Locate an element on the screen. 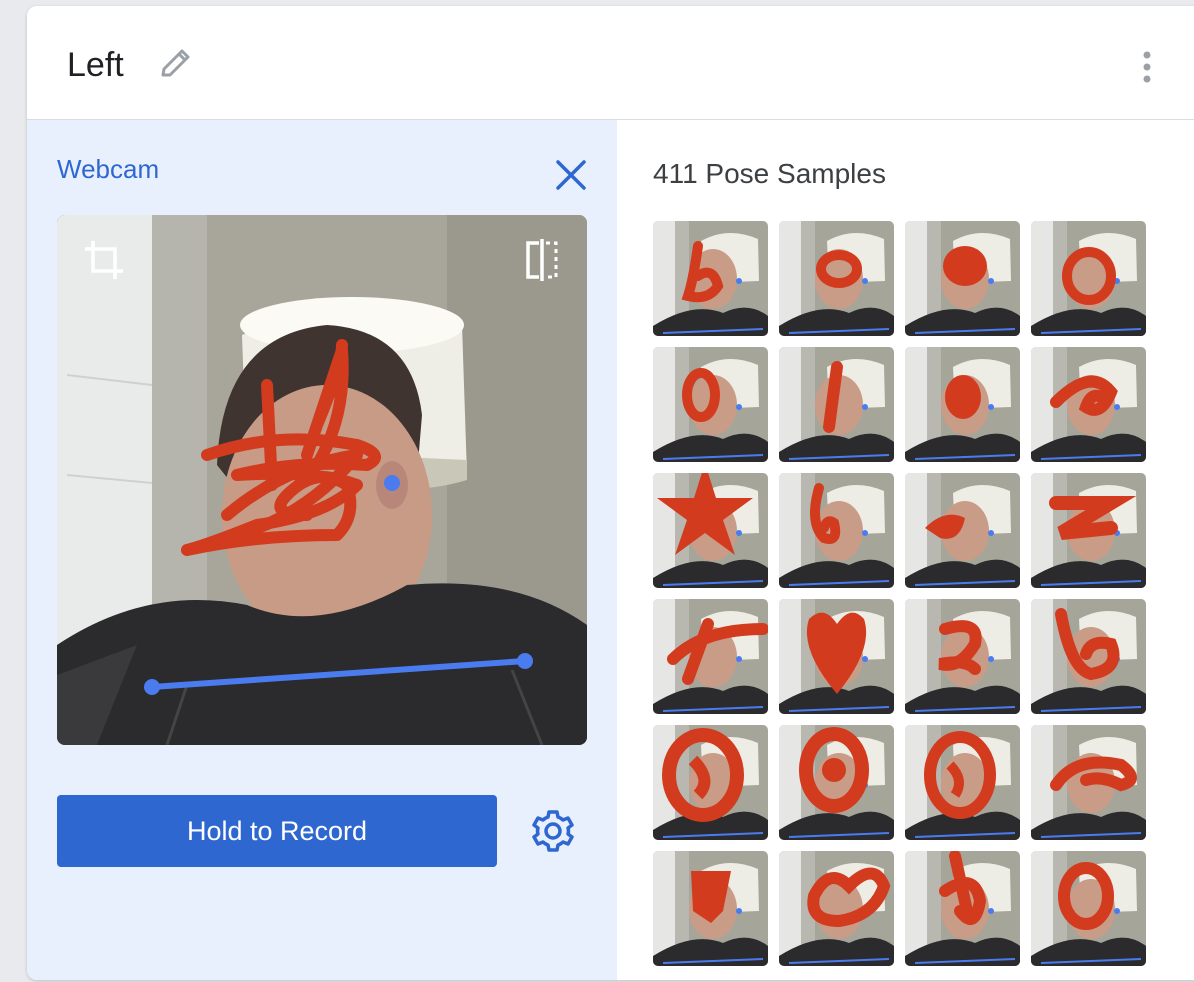  more-vertical-icon is located at coordinates (1147, 68).